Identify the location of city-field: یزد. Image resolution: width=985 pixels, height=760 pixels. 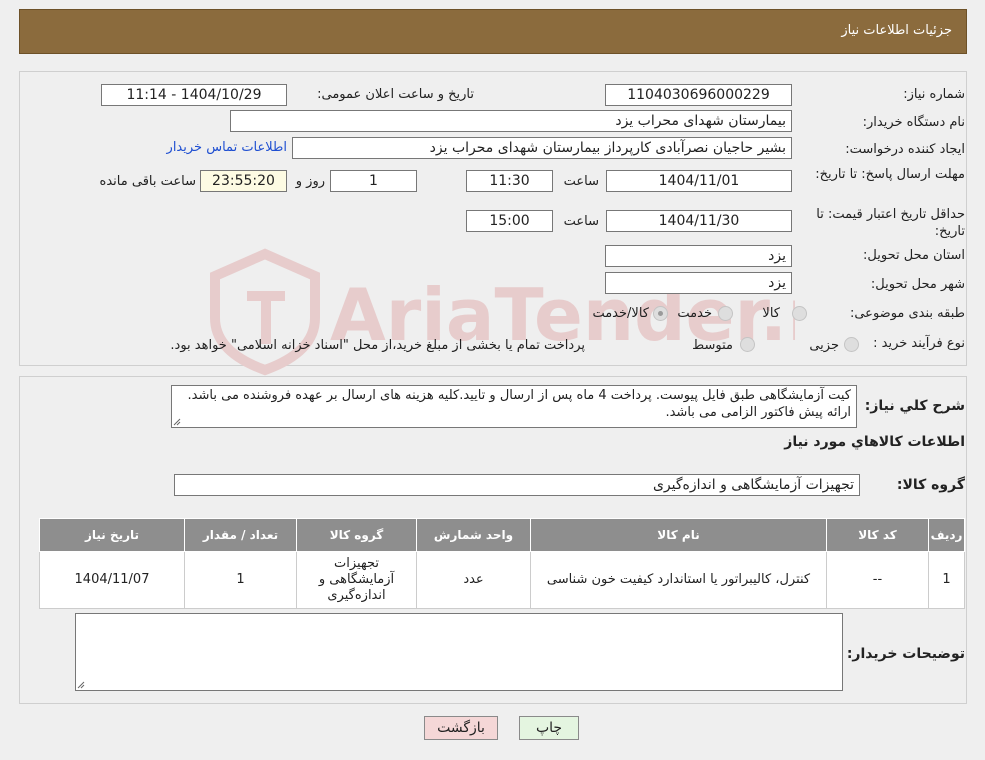
(698, 283).